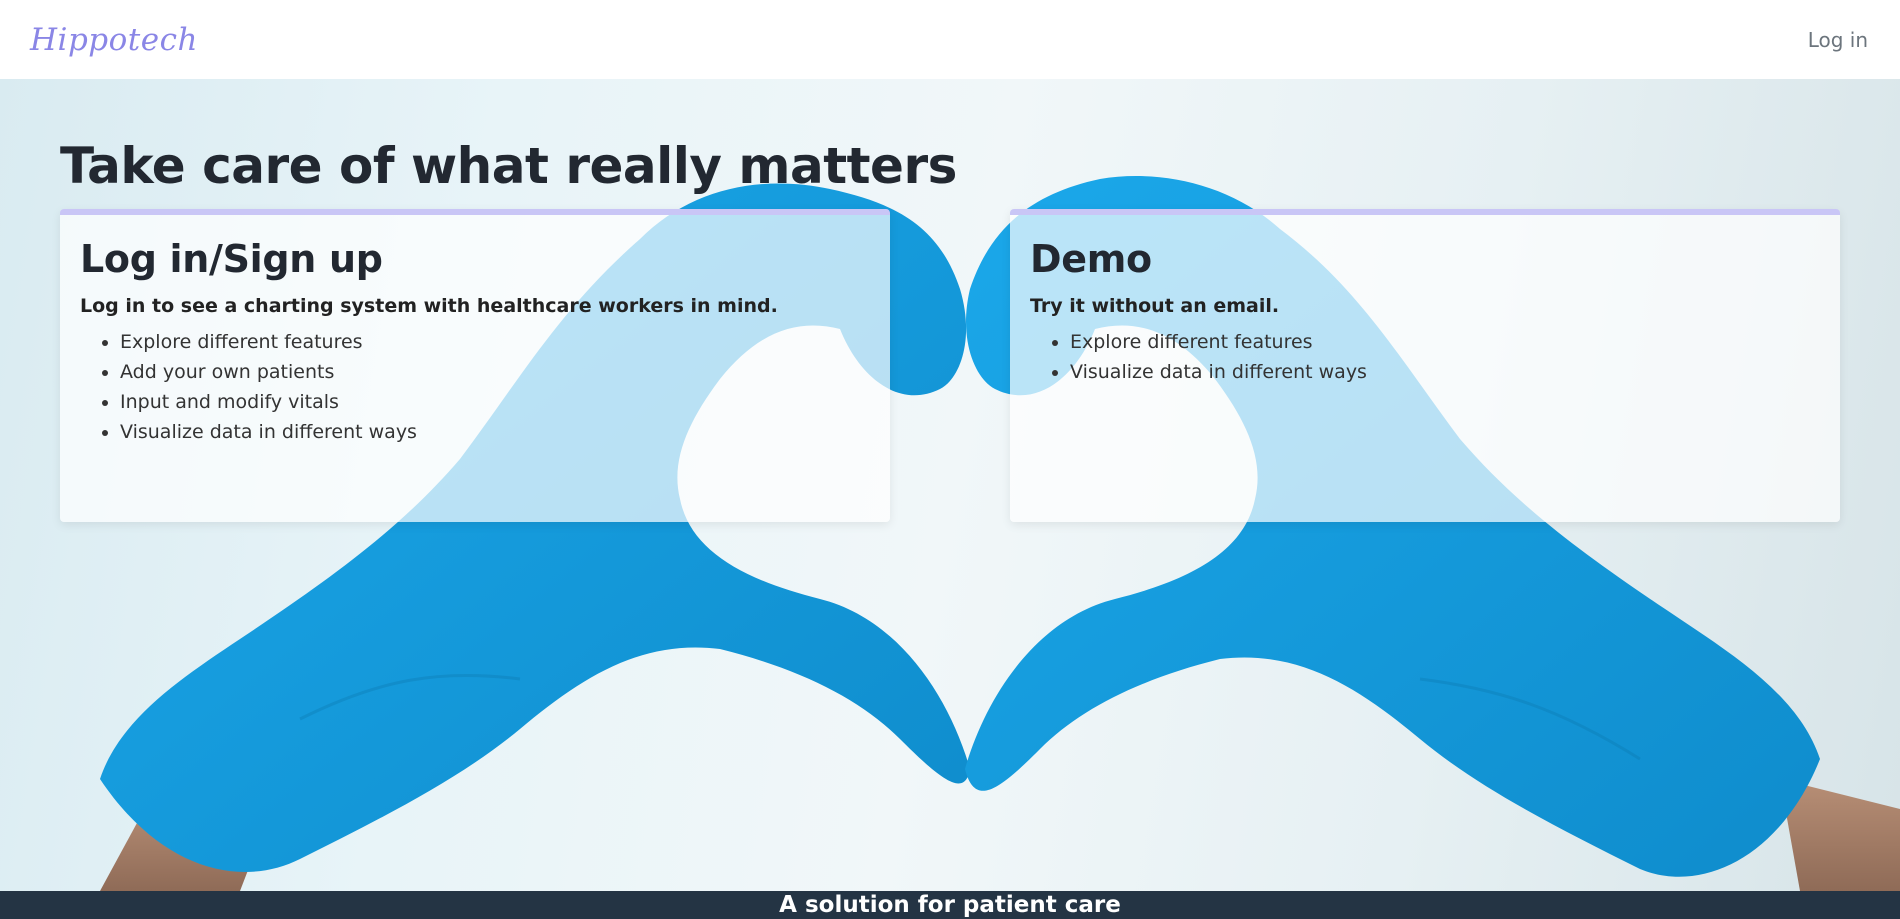 Image resolution: width=1900 pixels, height=919 pixels. Describe the element at coordinates (1838, 40) in the screenshot. I see `login-link: Log in` at that location.